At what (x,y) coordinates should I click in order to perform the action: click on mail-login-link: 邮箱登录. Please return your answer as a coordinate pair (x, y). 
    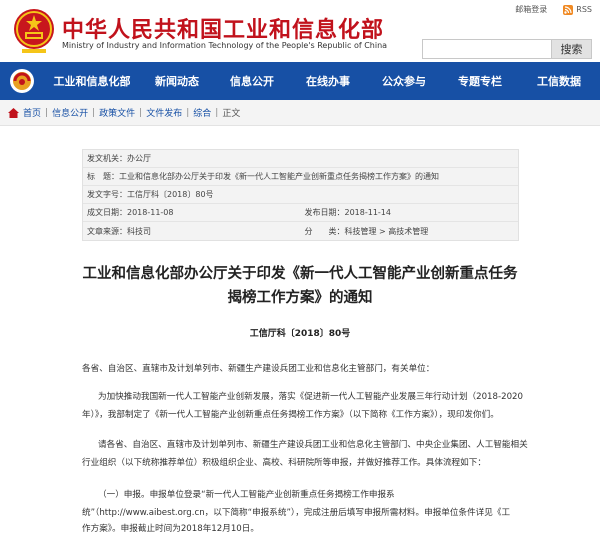
    Looking at the image, I should click on (531, 9).